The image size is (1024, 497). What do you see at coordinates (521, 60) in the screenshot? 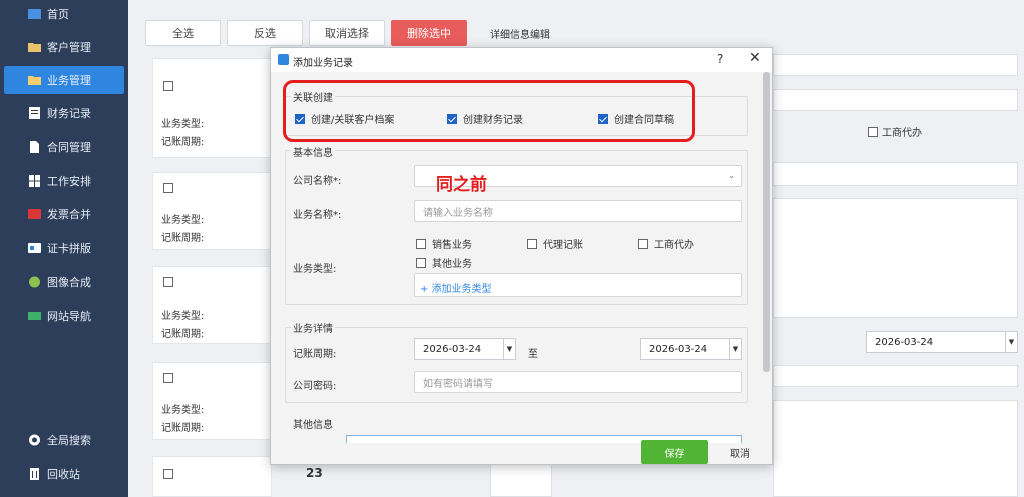
I see `dialog-titlebar: 添加业务记录 ? ✕` at bounding box center [521, 60].